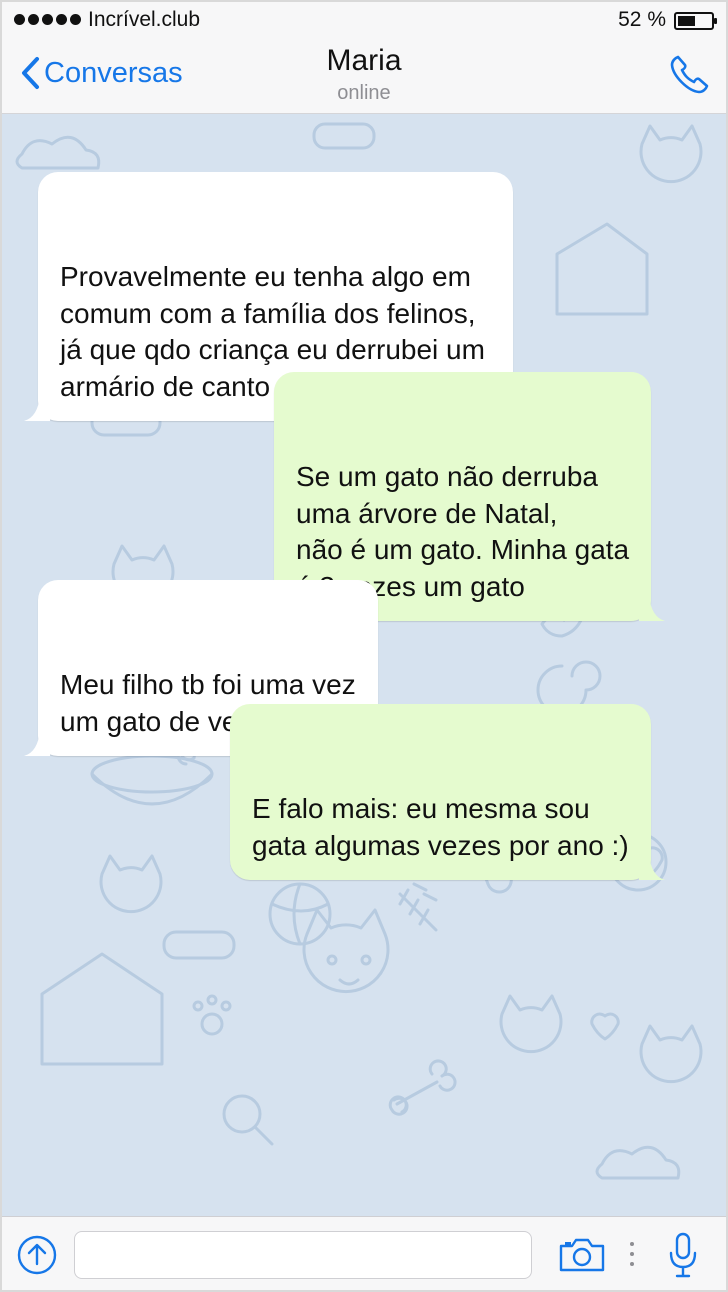 This screenshot has height=1292, width=728. Describe the element at coordinates (632, 1254) in the screenshot. I see `separator-dots-icon` at that location.